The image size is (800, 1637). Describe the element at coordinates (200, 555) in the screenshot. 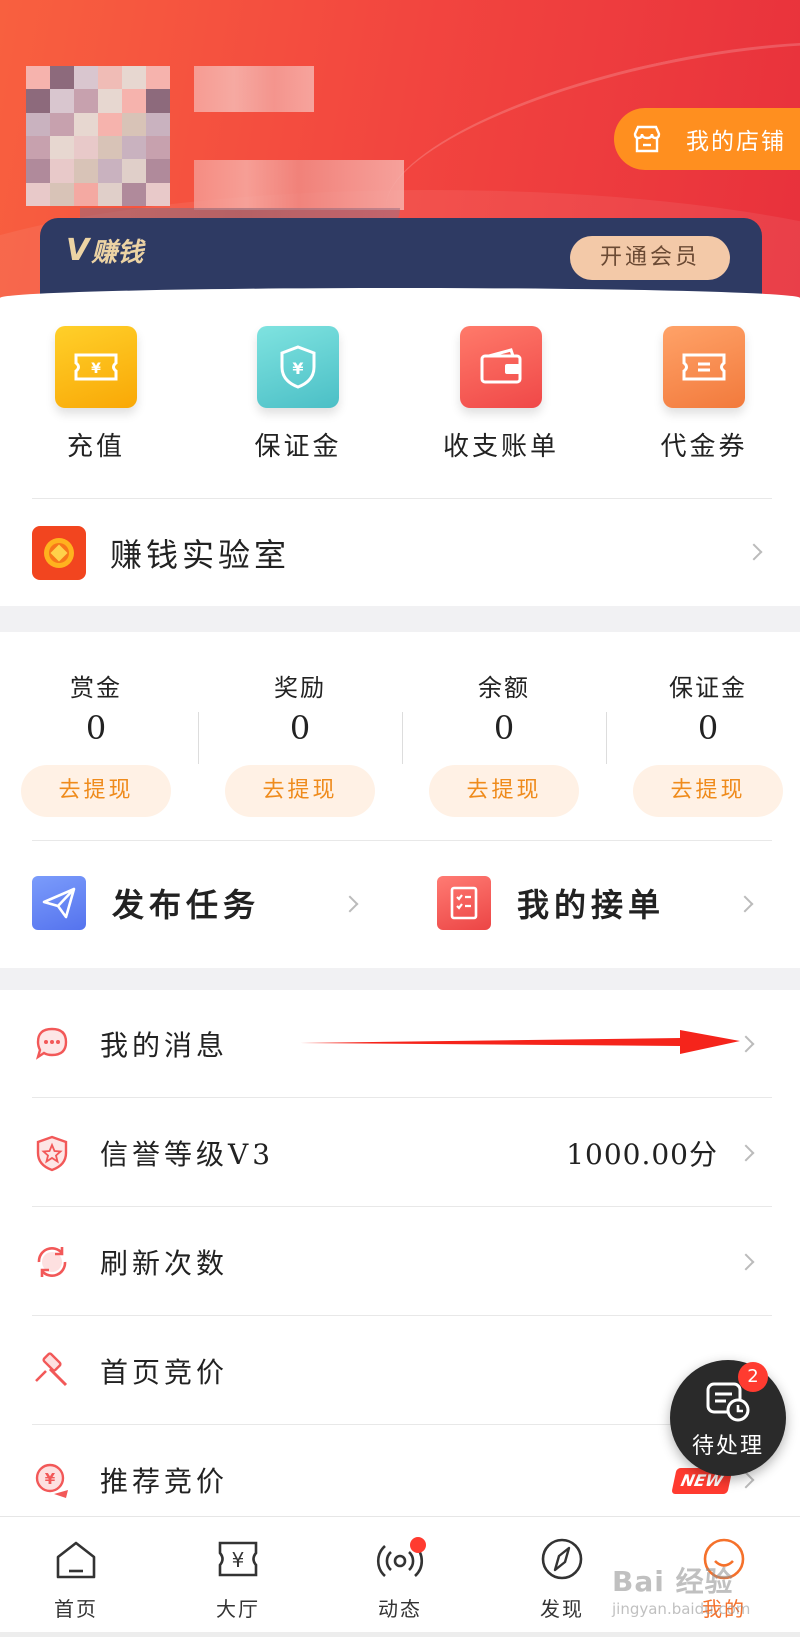

I see `lab-label: 赚钱实验室` at that location.